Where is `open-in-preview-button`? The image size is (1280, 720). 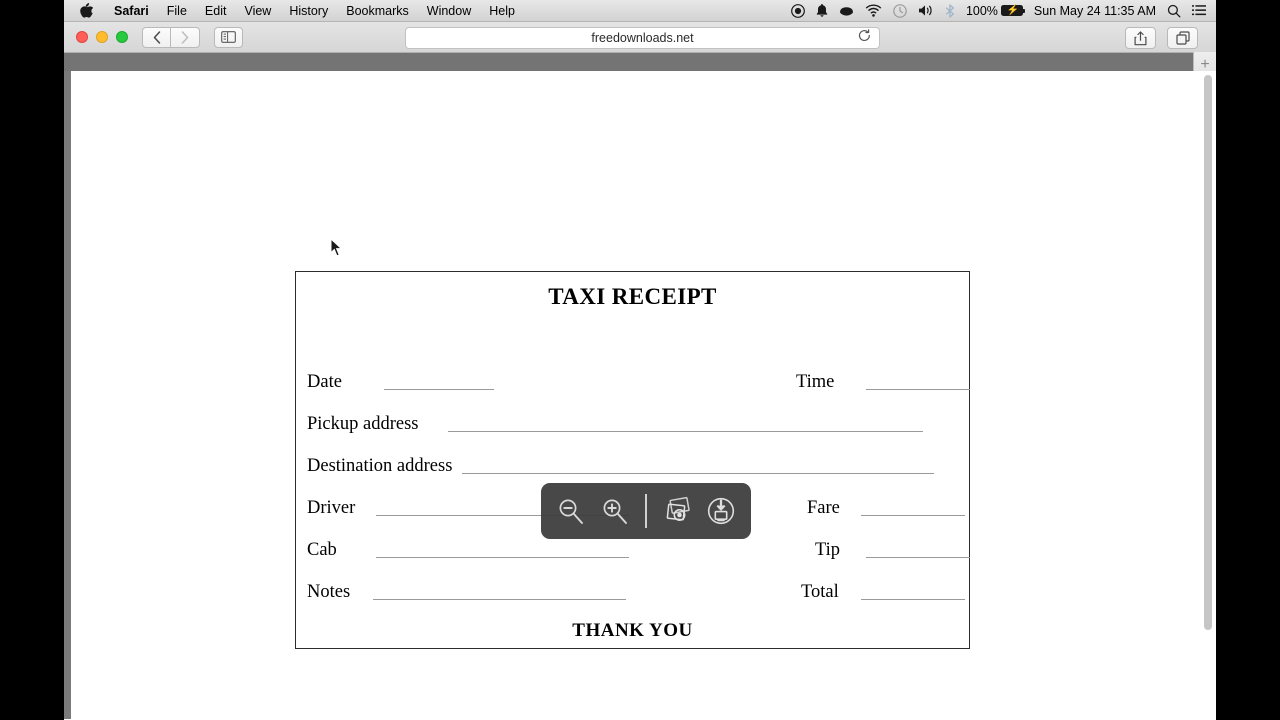
open-in-preview-button is located at coordinates (677, 511).